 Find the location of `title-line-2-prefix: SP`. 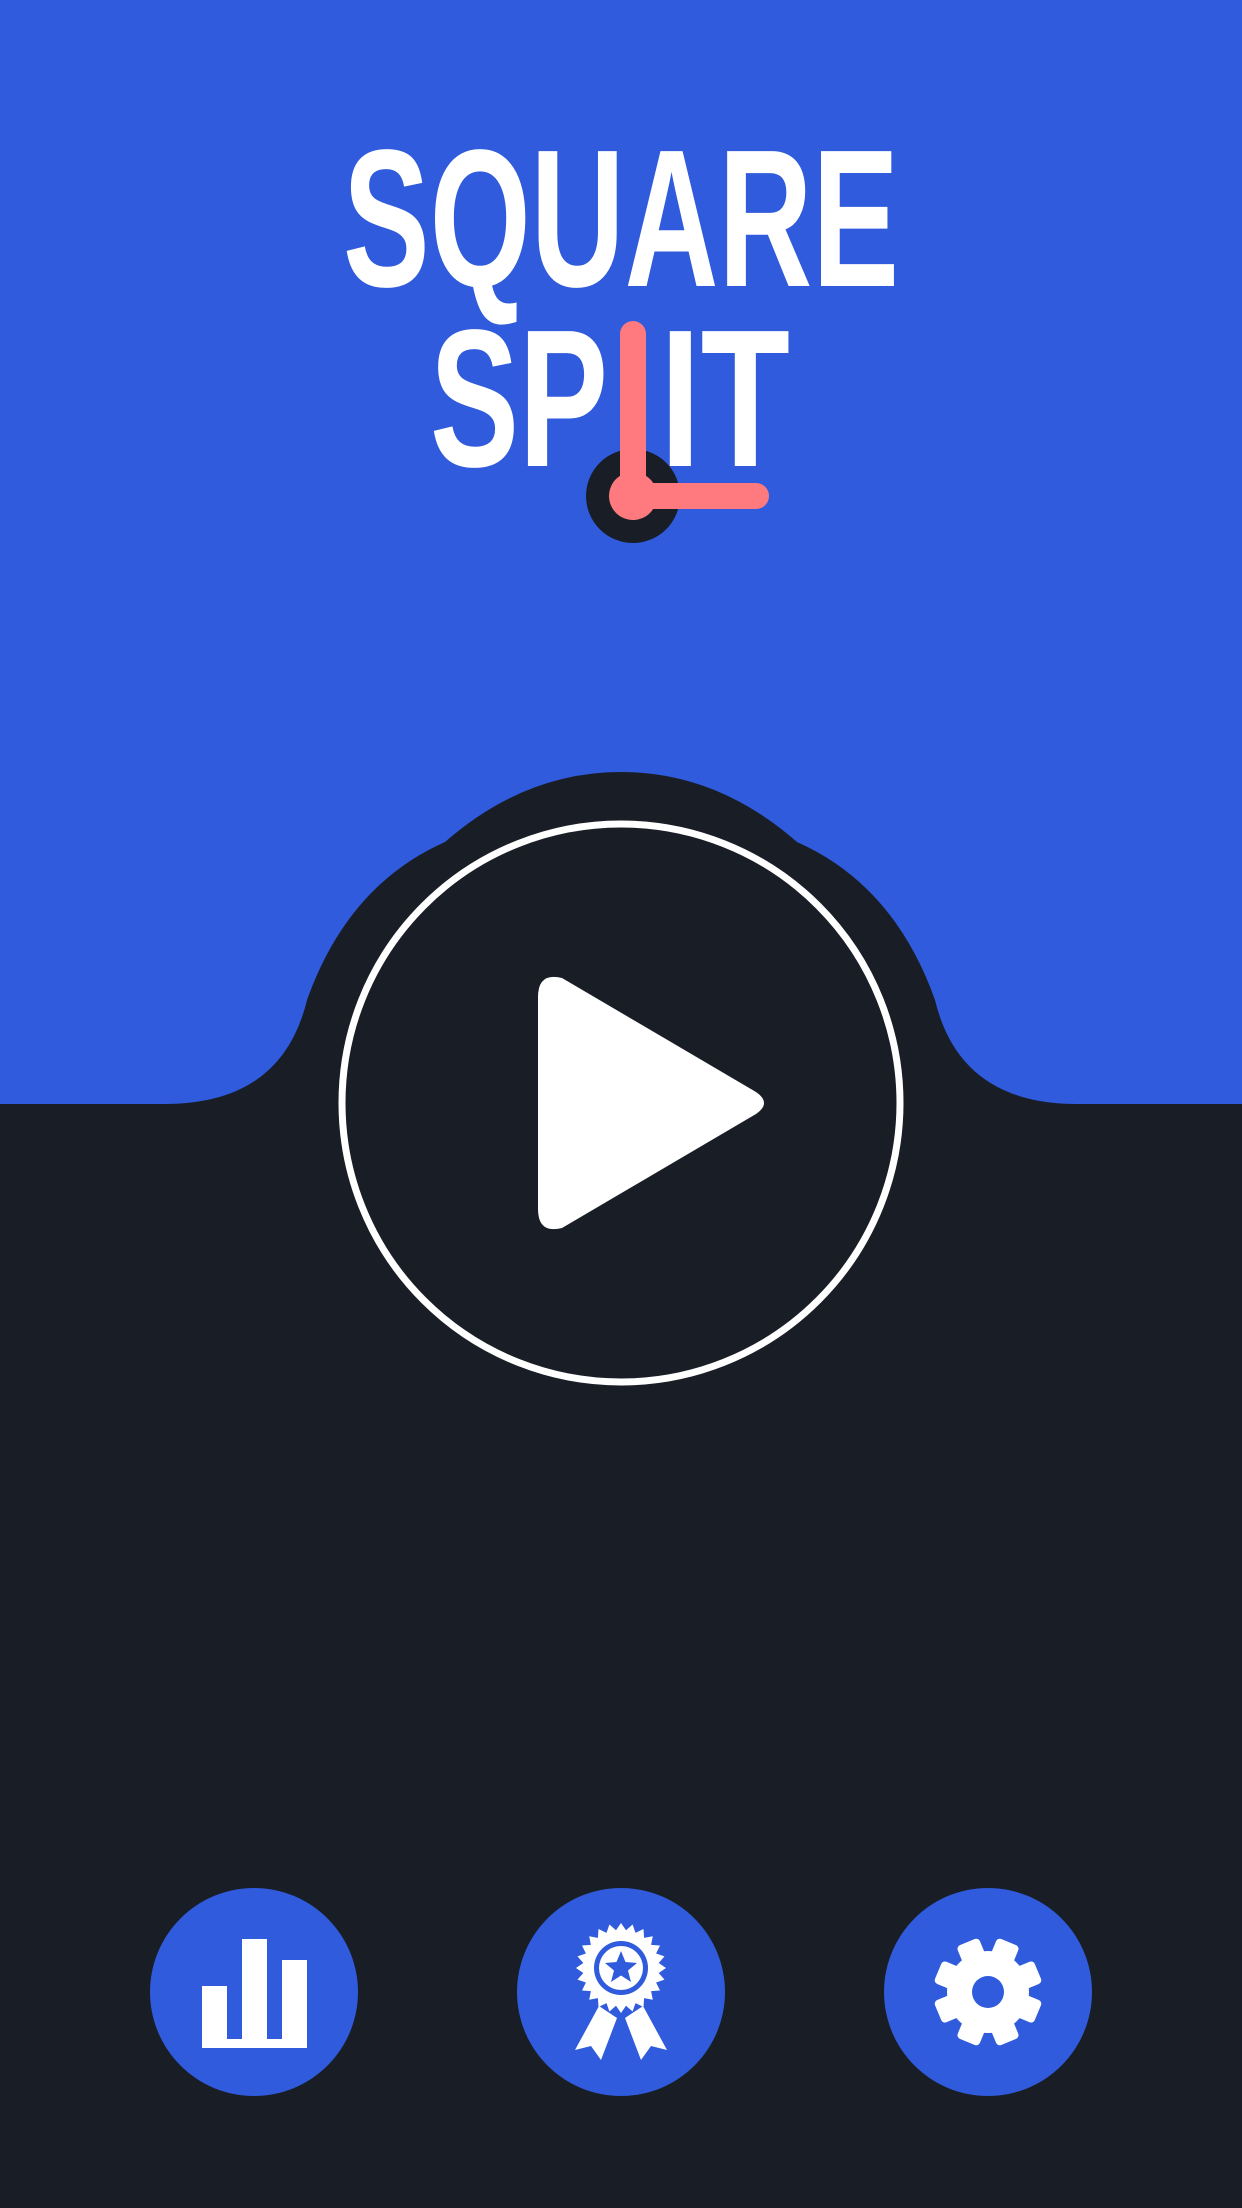

title-line-2-prefix: SP is located at coordinates (519, 398).